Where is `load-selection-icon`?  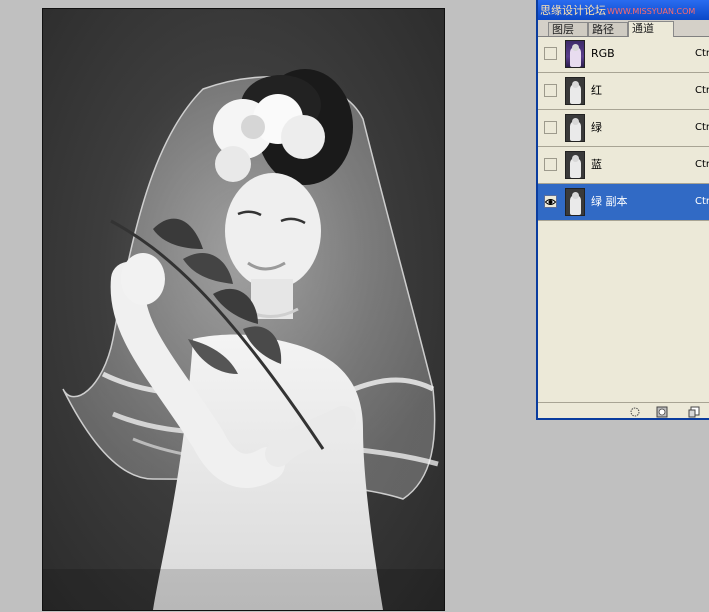
load-selection-icon is located at coordinates (635, 412).